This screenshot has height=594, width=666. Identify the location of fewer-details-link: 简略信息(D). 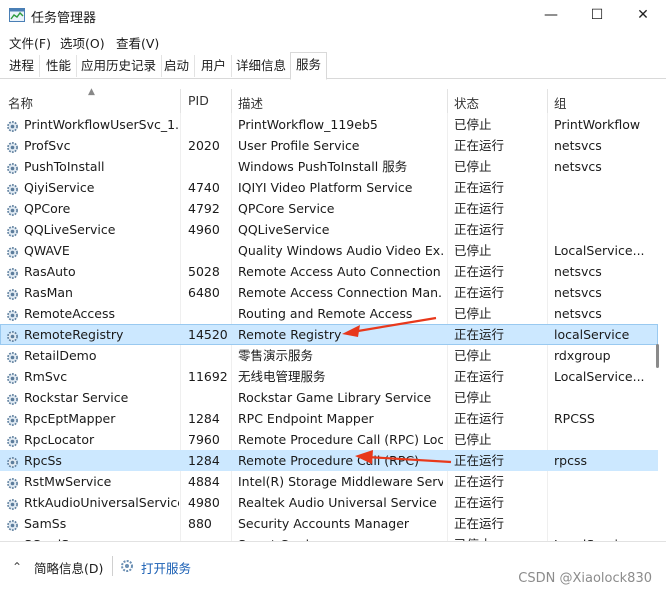
(68, 567).